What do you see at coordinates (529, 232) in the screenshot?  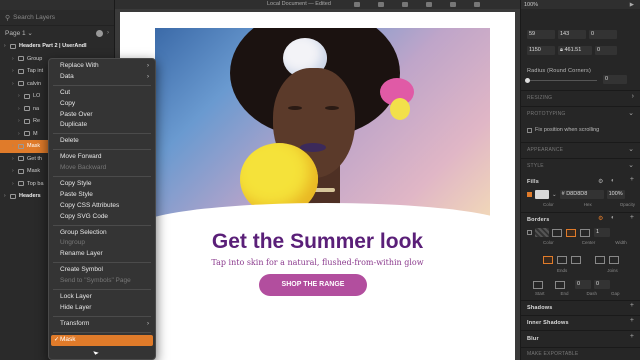 I see `border-enabled-checkbox` at bounding box center [529, 232].